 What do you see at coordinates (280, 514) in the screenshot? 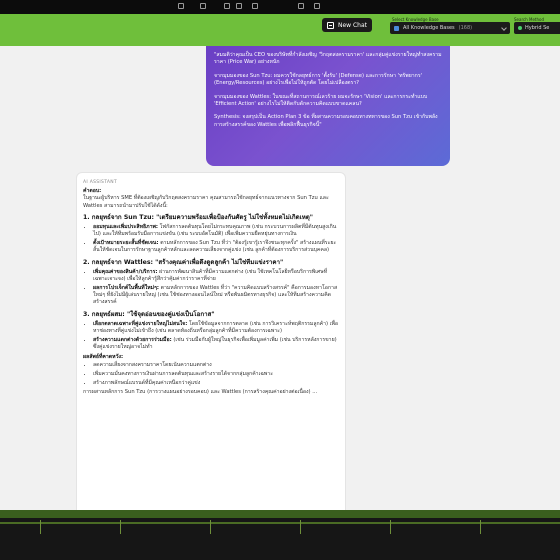
I see `footer-highlight` at bounding box center [280, 514].